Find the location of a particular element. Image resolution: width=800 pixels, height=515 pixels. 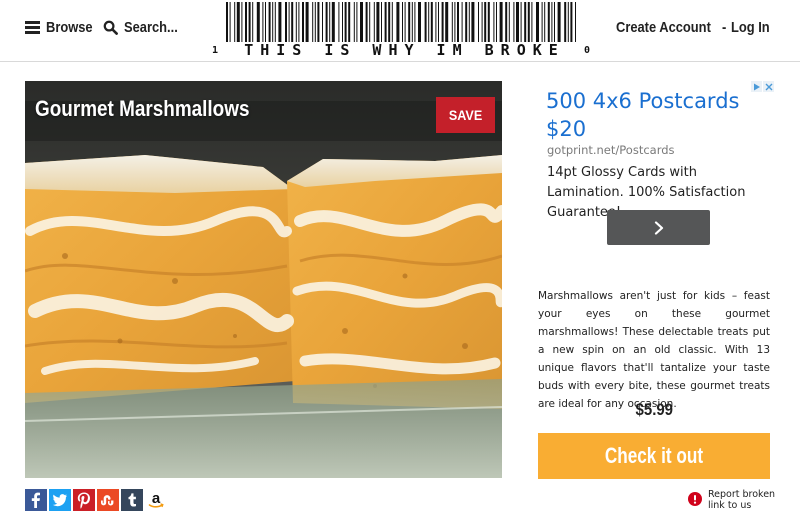

barcode-logo-graphic is located at coordinates (401, 22).